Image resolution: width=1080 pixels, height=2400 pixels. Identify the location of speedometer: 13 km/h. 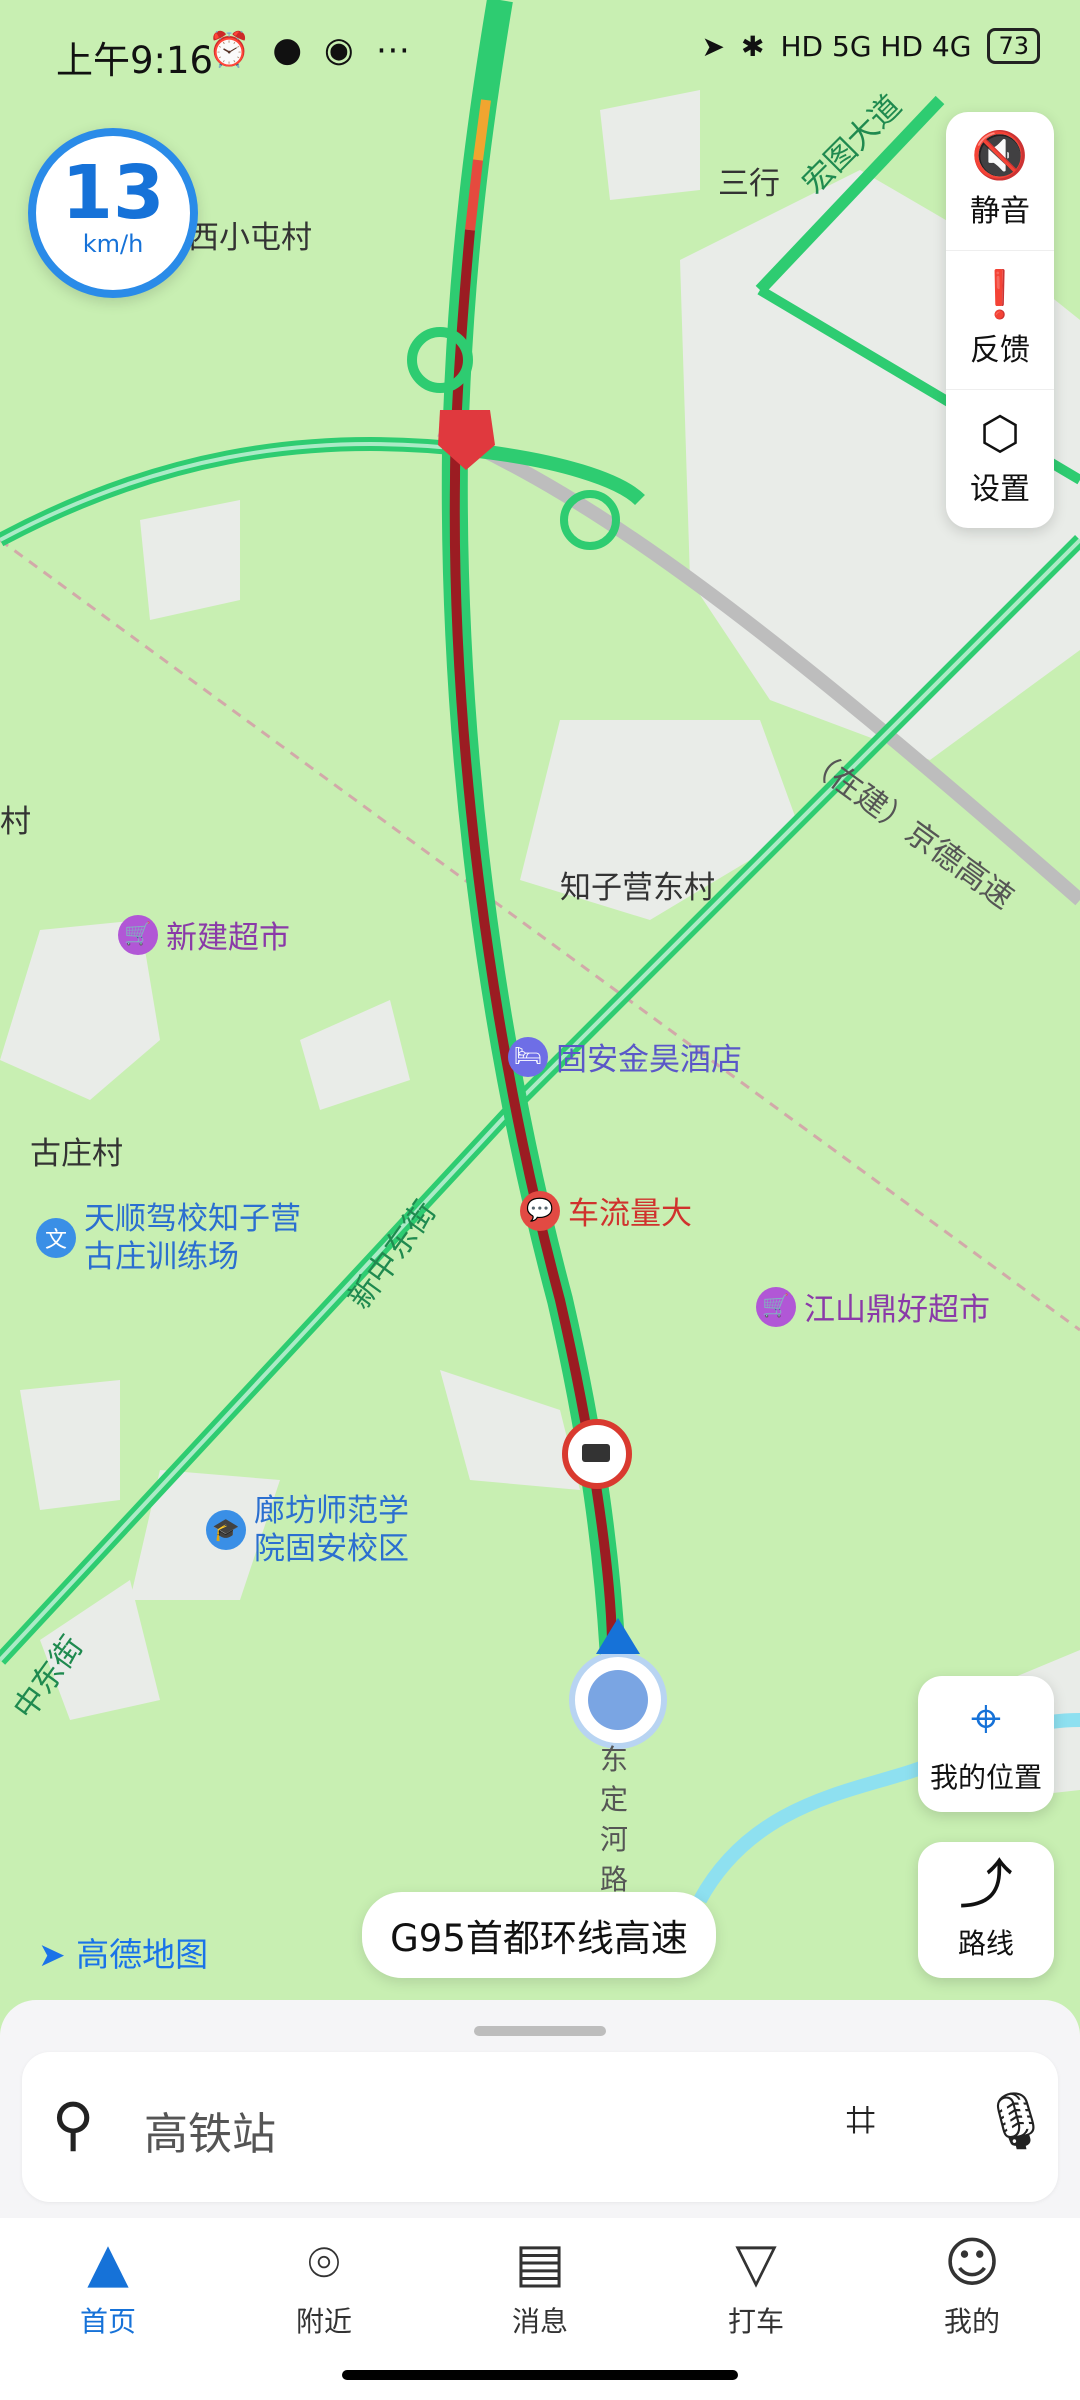
(113, 213).